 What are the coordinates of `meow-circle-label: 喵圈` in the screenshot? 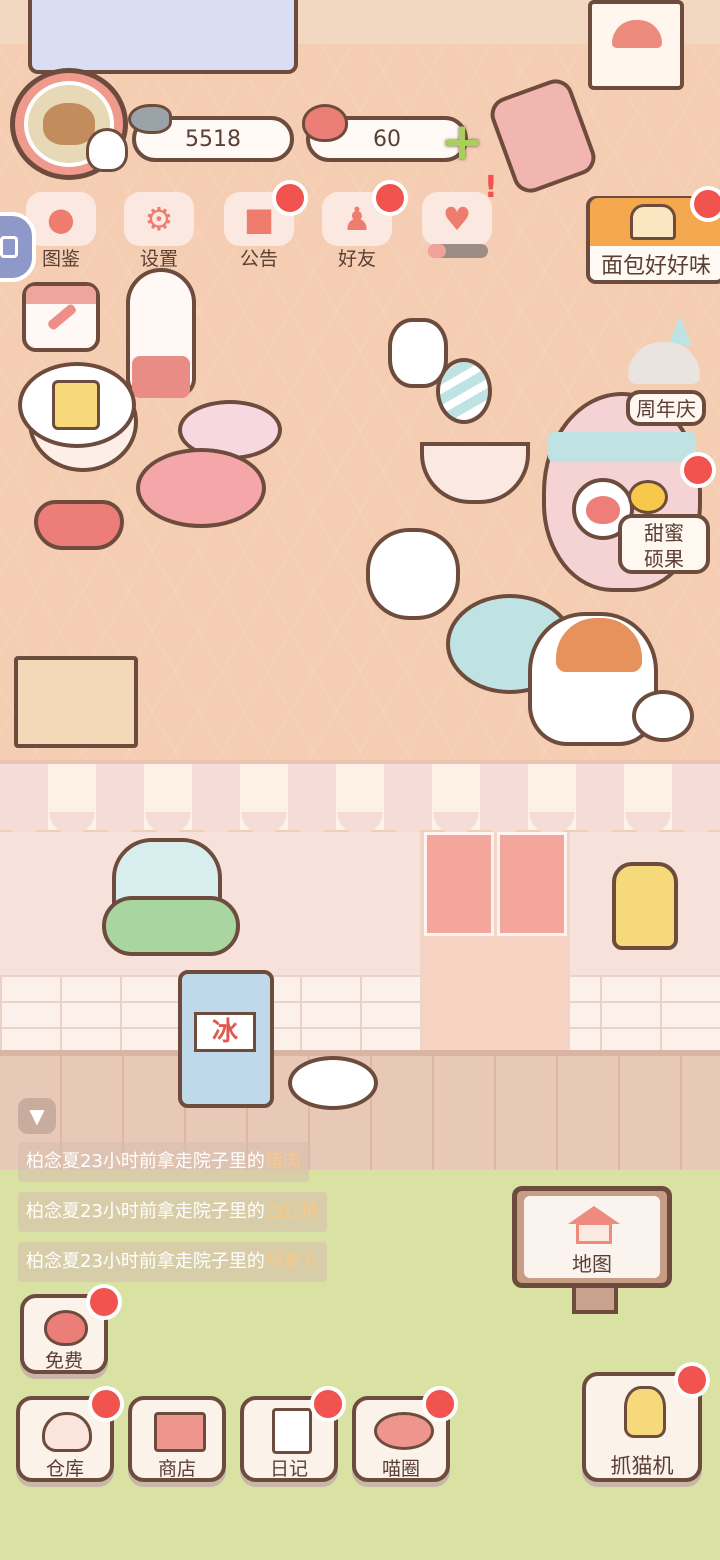 It's located at (400, 1469).